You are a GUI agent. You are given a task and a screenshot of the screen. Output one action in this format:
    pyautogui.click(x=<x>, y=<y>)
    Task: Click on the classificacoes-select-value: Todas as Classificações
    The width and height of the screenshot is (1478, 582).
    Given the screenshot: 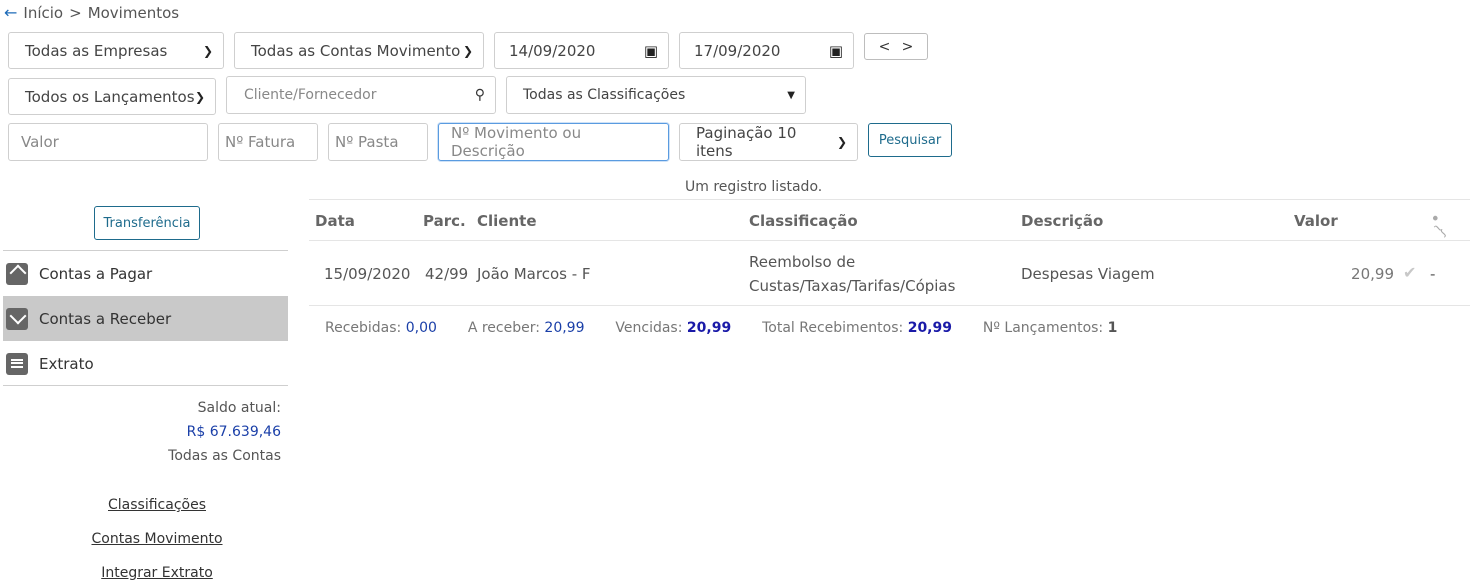 What is the action you would take?
    pyautogui.click(x=604, y=95)
    